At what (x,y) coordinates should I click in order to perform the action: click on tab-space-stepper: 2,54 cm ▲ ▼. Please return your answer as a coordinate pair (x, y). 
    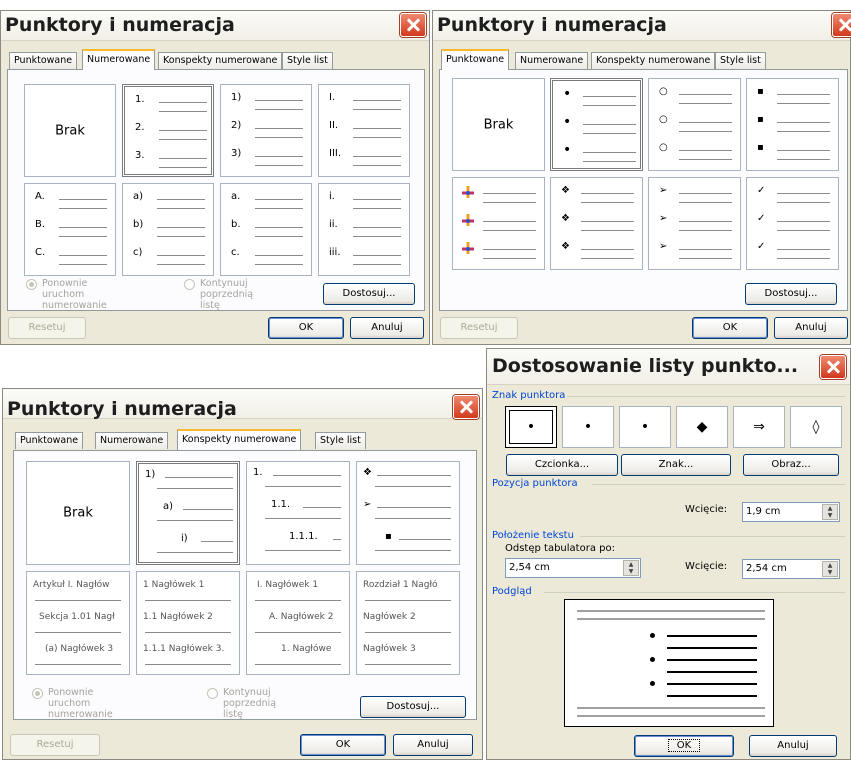
    Looking at the image, I should click on (573, 568).